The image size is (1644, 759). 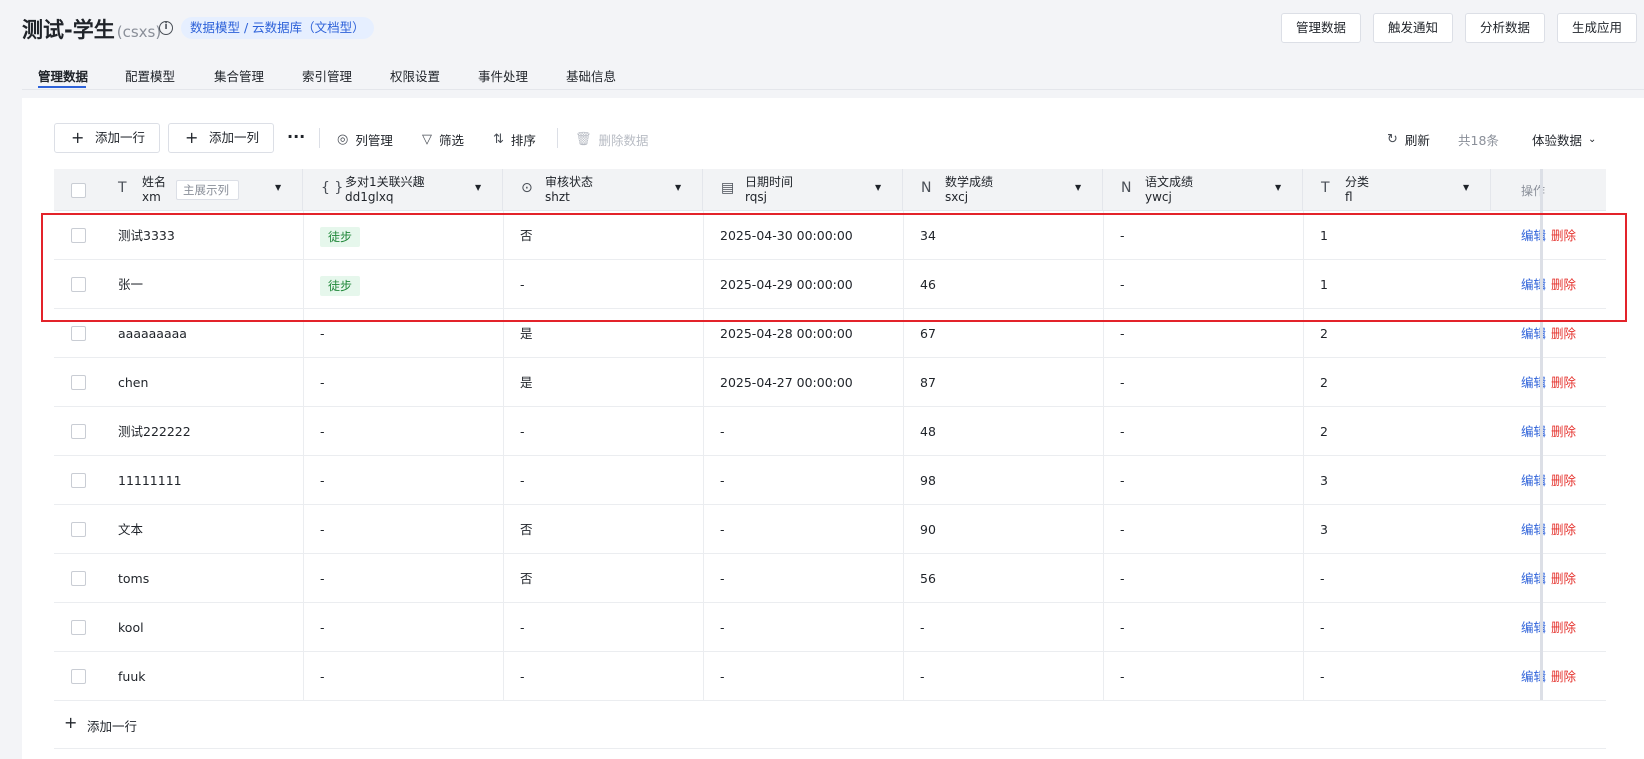 I want to click on table-row: fuuk - - - - - - 编辑 删除, so click(x=830, y=676).